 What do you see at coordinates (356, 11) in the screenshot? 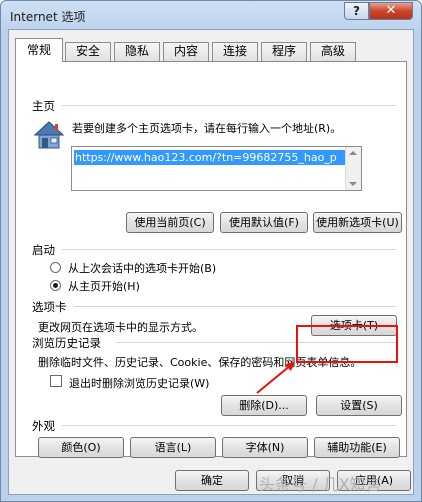
I see `help-button: ?` at bounding box center [356, 11].